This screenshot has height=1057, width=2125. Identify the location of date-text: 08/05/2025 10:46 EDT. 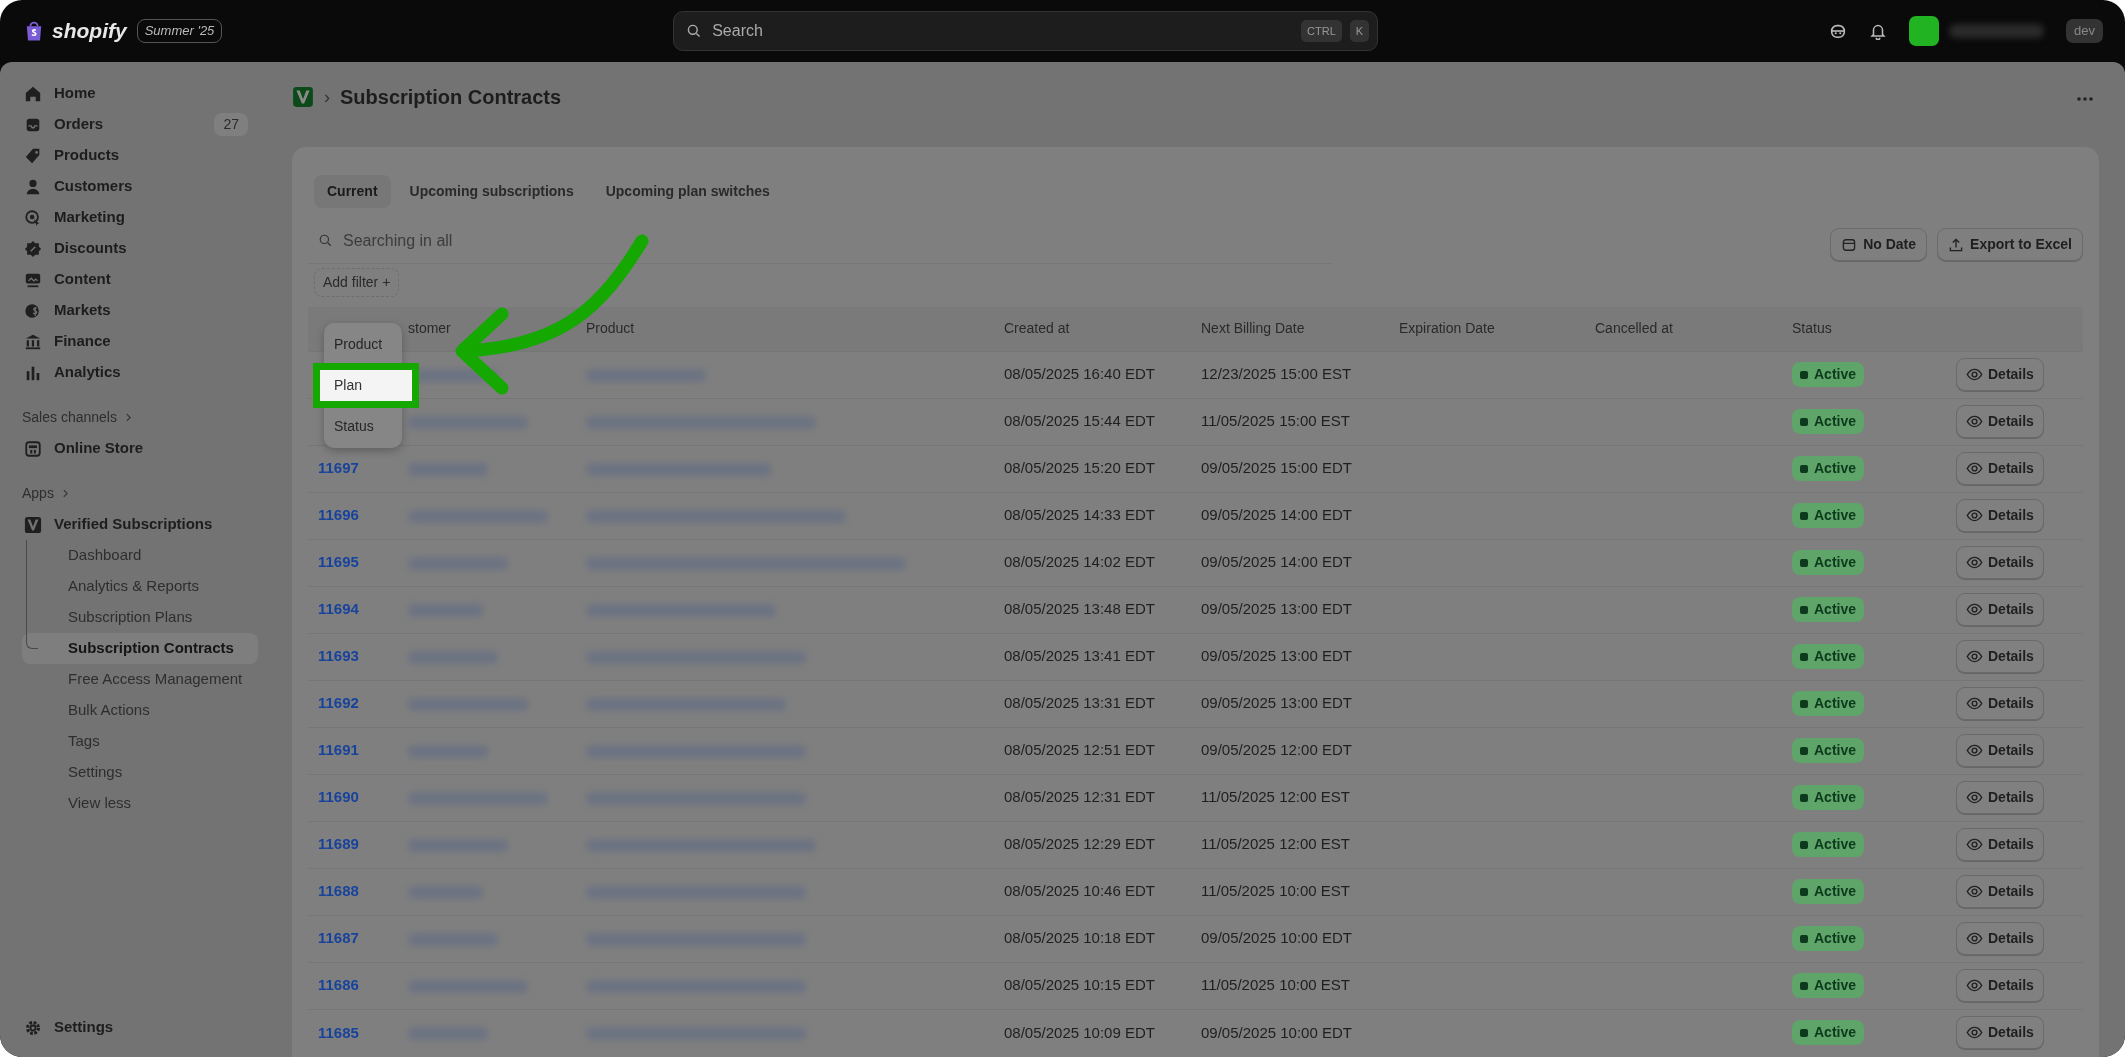
(1079, 891).